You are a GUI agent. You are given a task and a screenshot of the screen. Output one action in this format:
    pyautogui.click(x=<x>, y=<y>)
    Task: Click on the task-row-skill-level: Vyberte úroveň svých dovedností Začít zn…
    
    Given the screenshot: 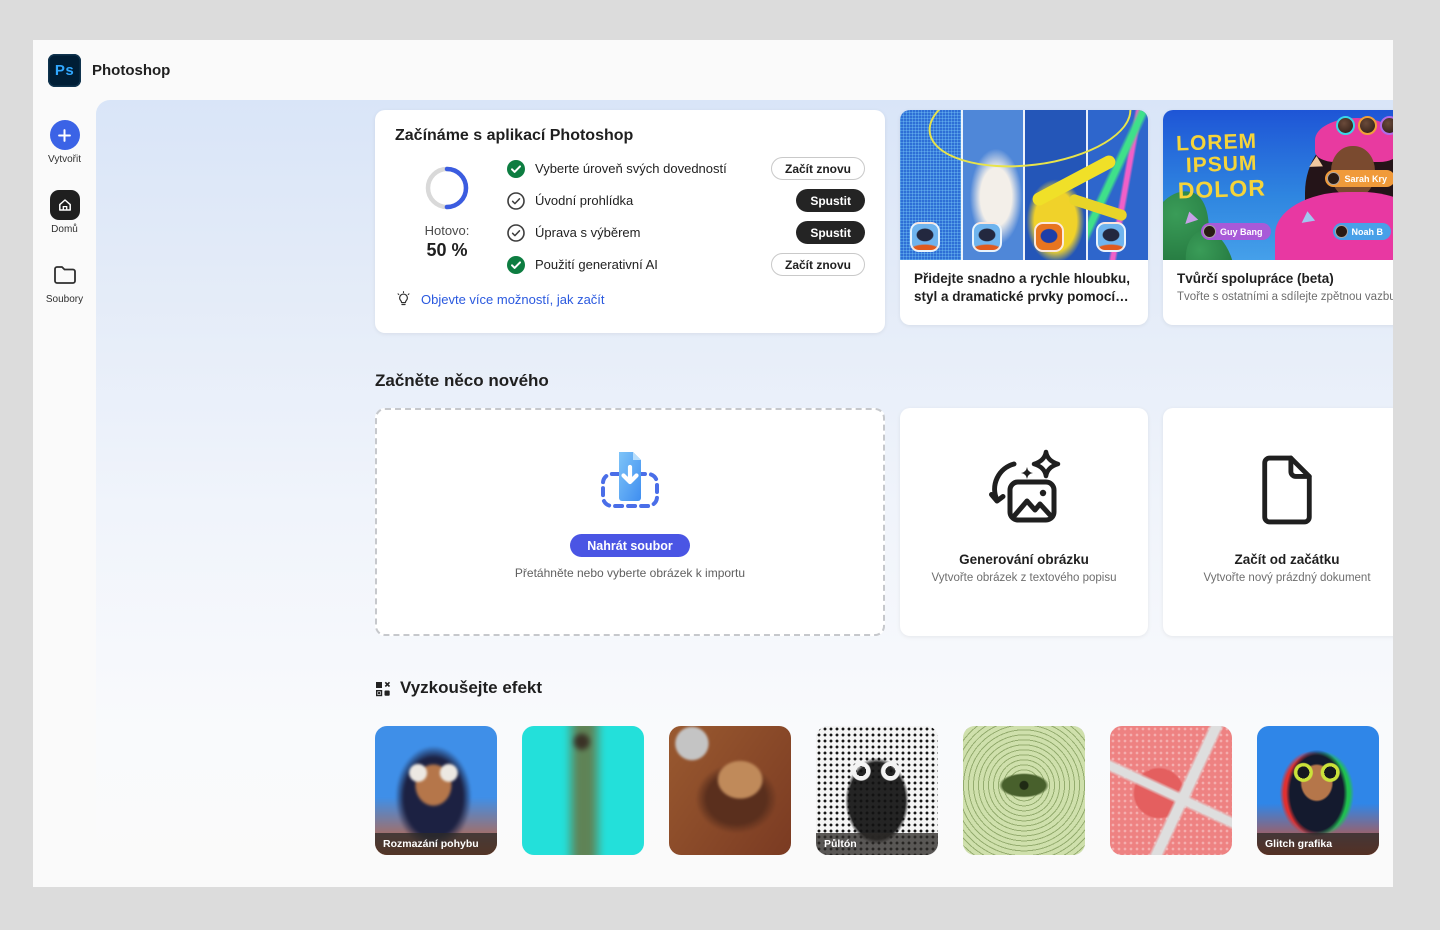 What is the action you would take?
    pyautogui.click(x=686, y=168)
    